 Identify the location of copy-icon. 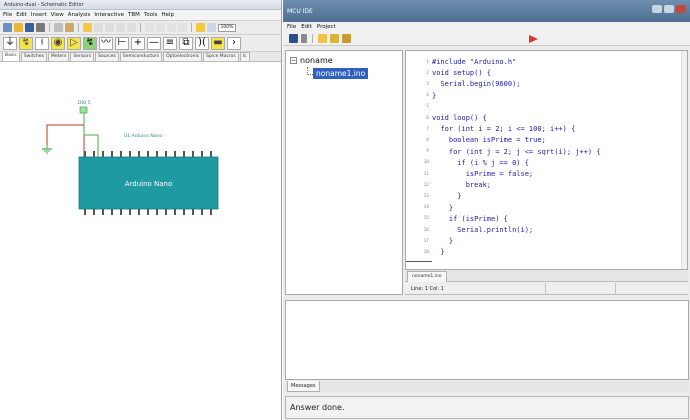
(58, 27).